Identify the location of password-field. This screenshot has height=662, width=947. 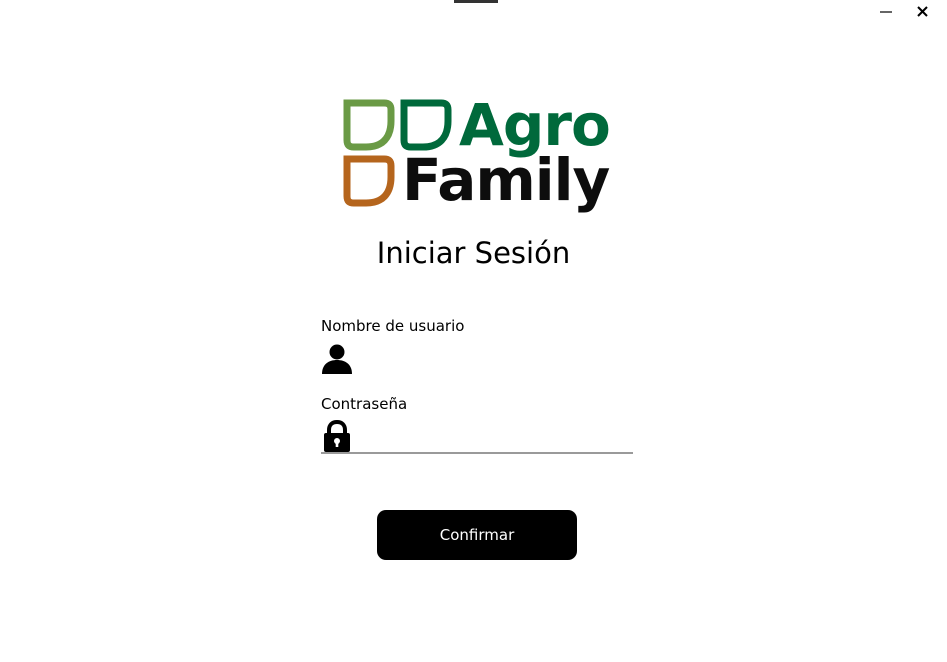
(477, 436).